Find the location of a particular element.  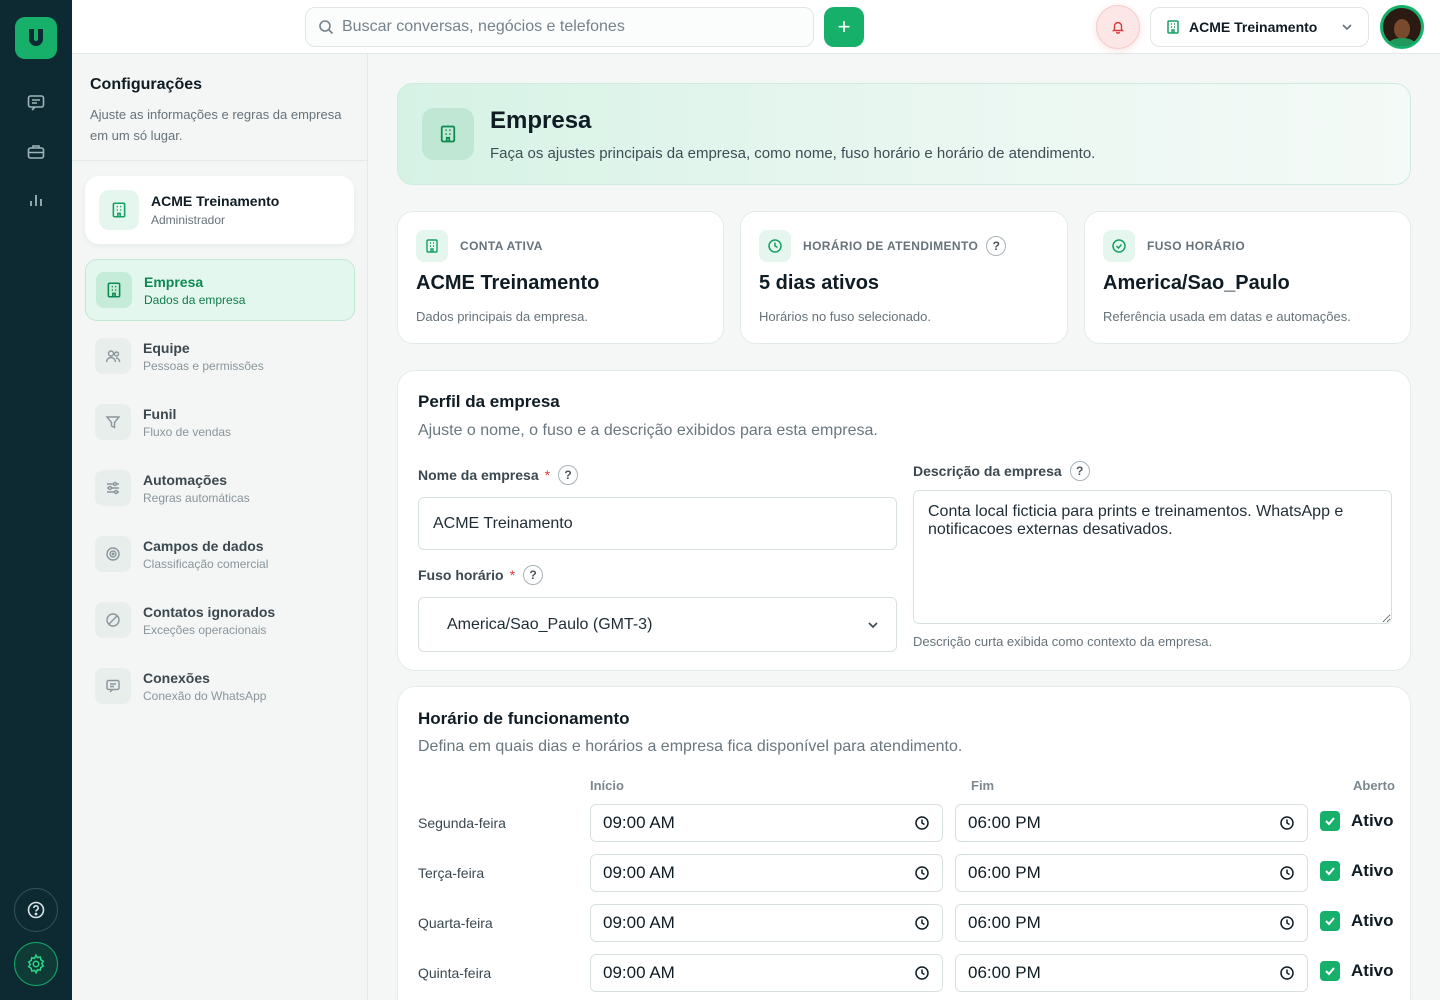

stat-value: ACME Treinamento is located at coordinates (508, 283).